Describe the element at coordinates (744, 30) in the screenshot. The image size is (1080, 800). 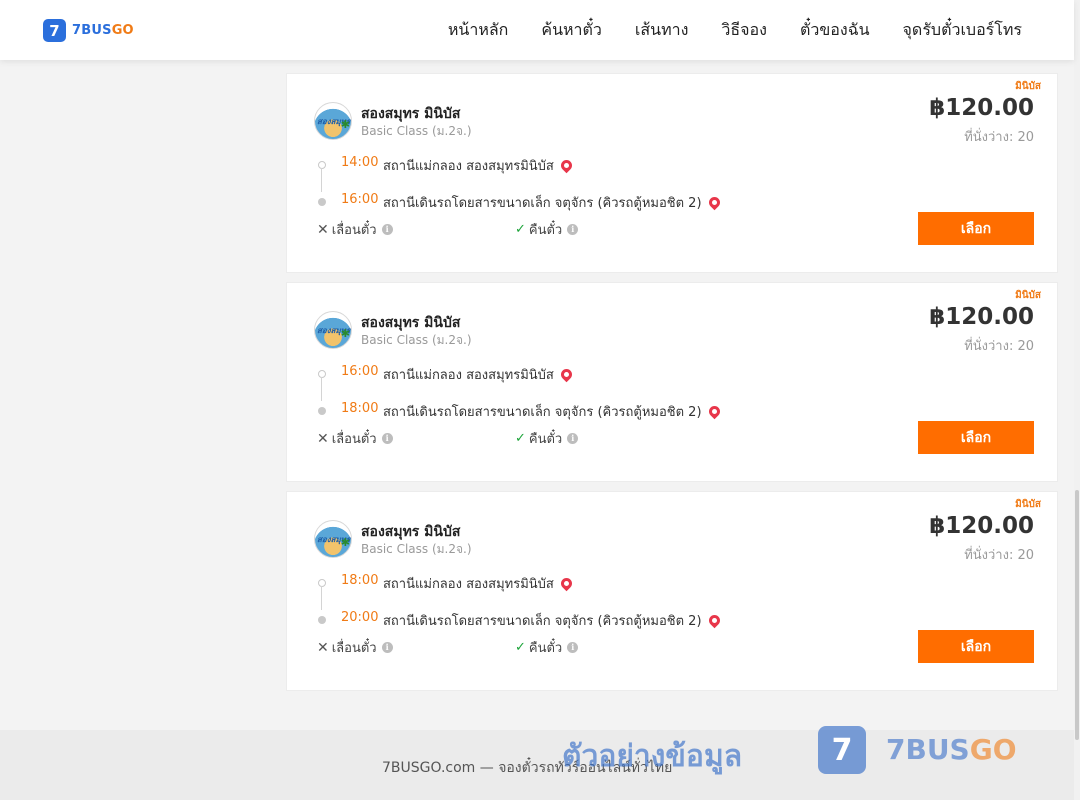
I see `nav-how-to-book: วิธีจอง` at that location.